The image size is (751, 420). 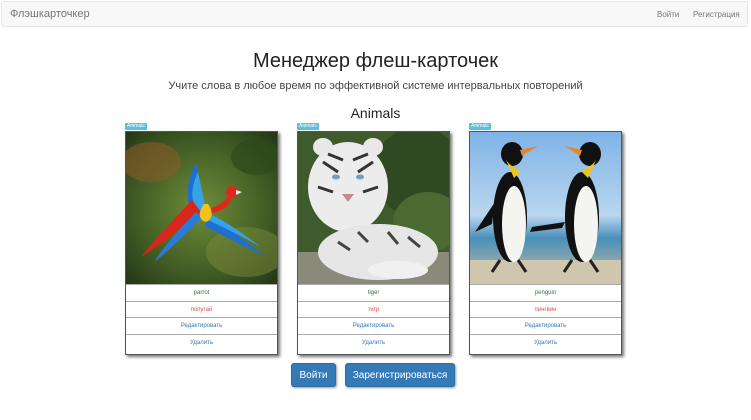 I want to click on flashcard-penguin: Animals penguin пингвин Редактировать Уд, so click(x=545, y=239).